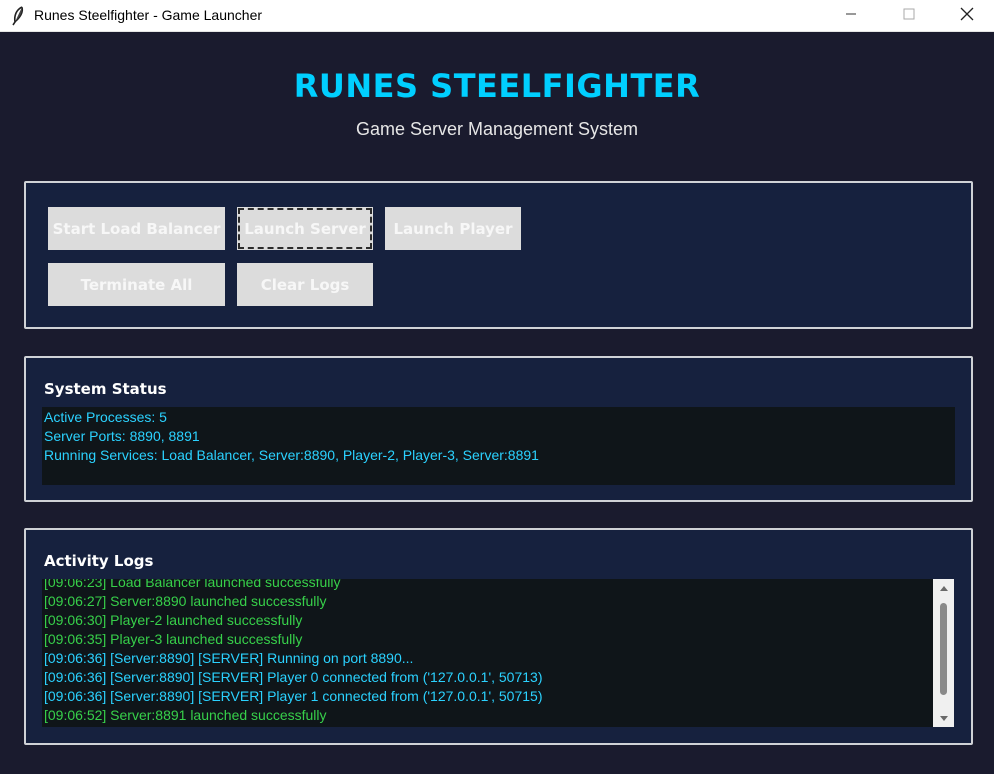 This screenshot has width=994, height=774. I want to click on close-button, so click(967, 16).